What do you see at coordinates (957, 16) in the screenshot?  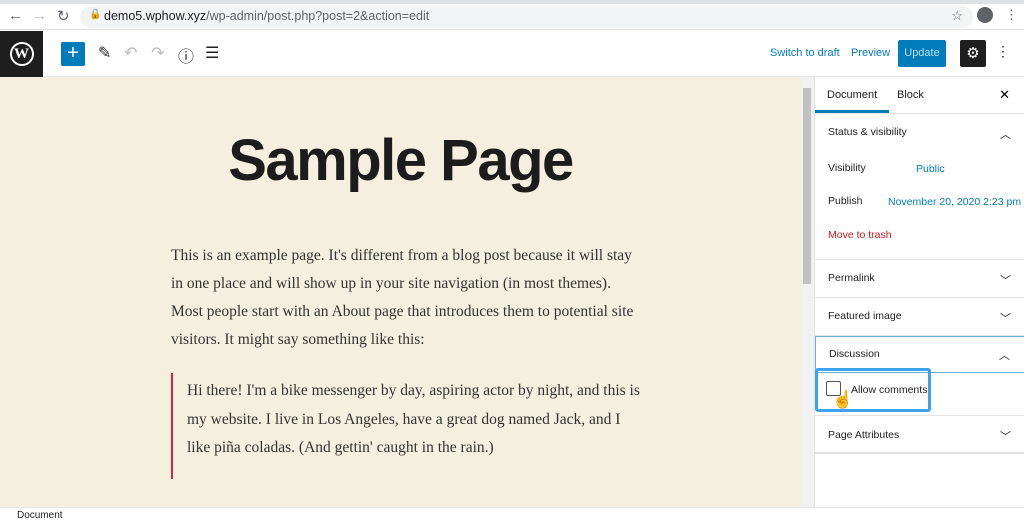 I see `star-icon: ☆` at bounding box center [957, 16].